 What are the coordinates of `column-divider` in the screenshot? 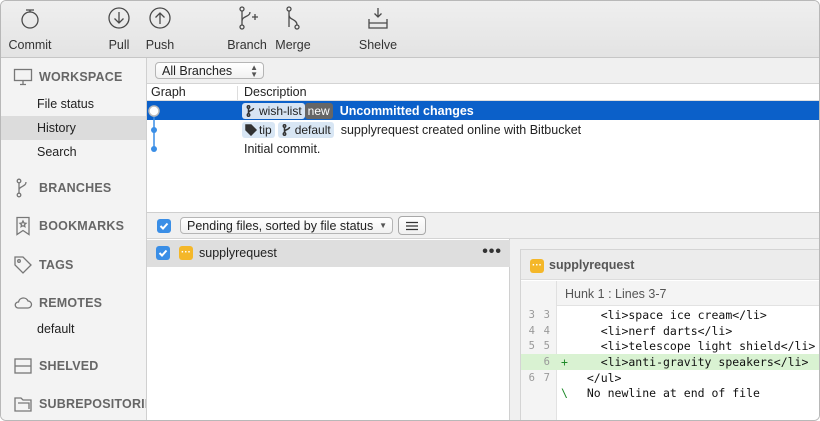 It's located at (237, 93).